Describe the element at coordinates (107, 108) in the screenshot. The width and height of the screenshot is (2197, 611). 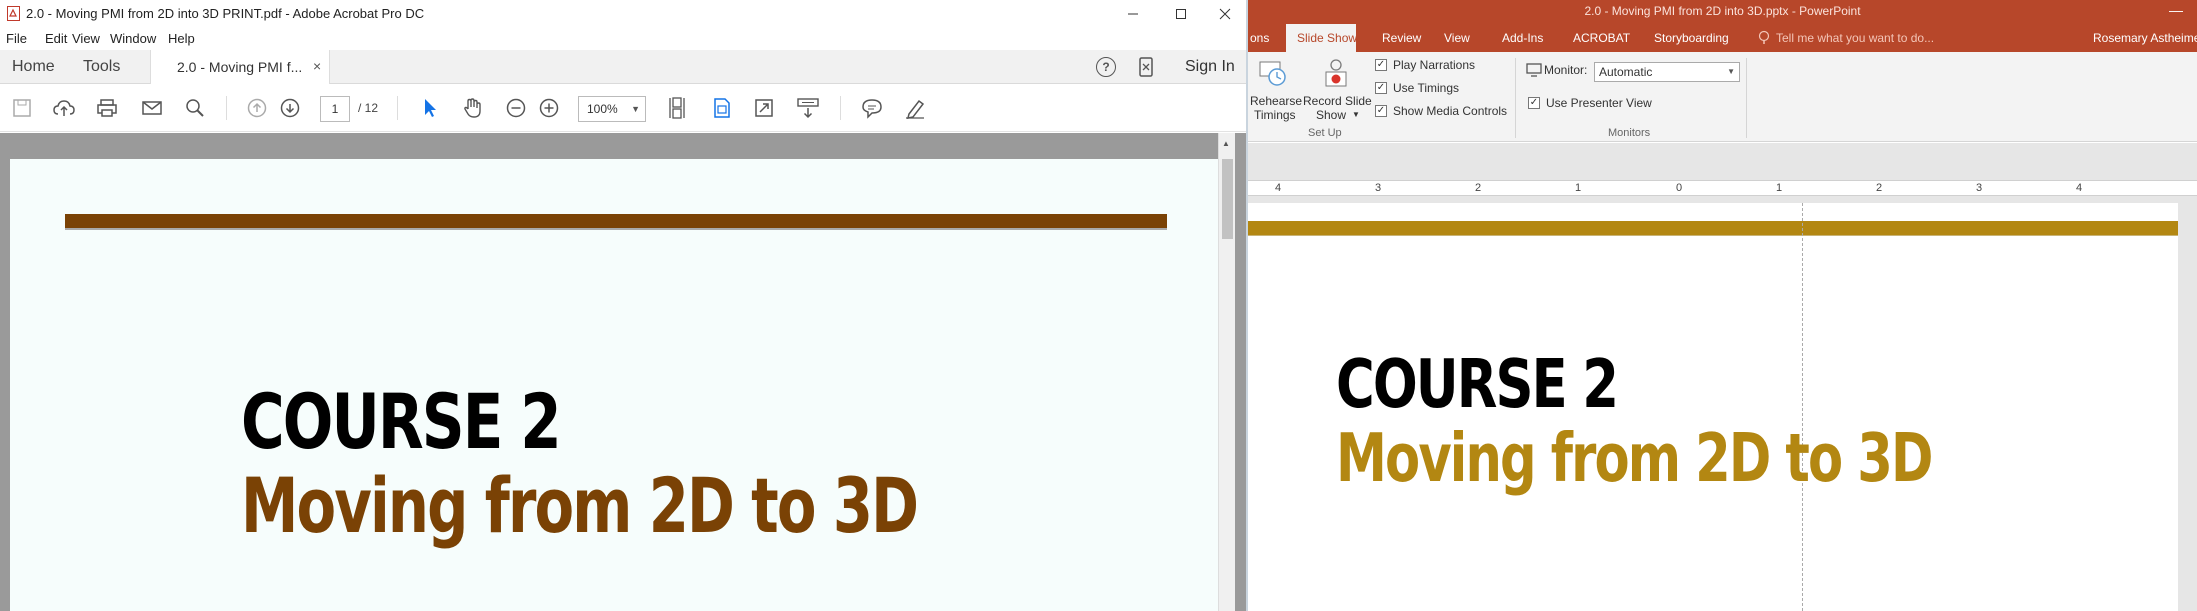
I see `print-button` at that location.